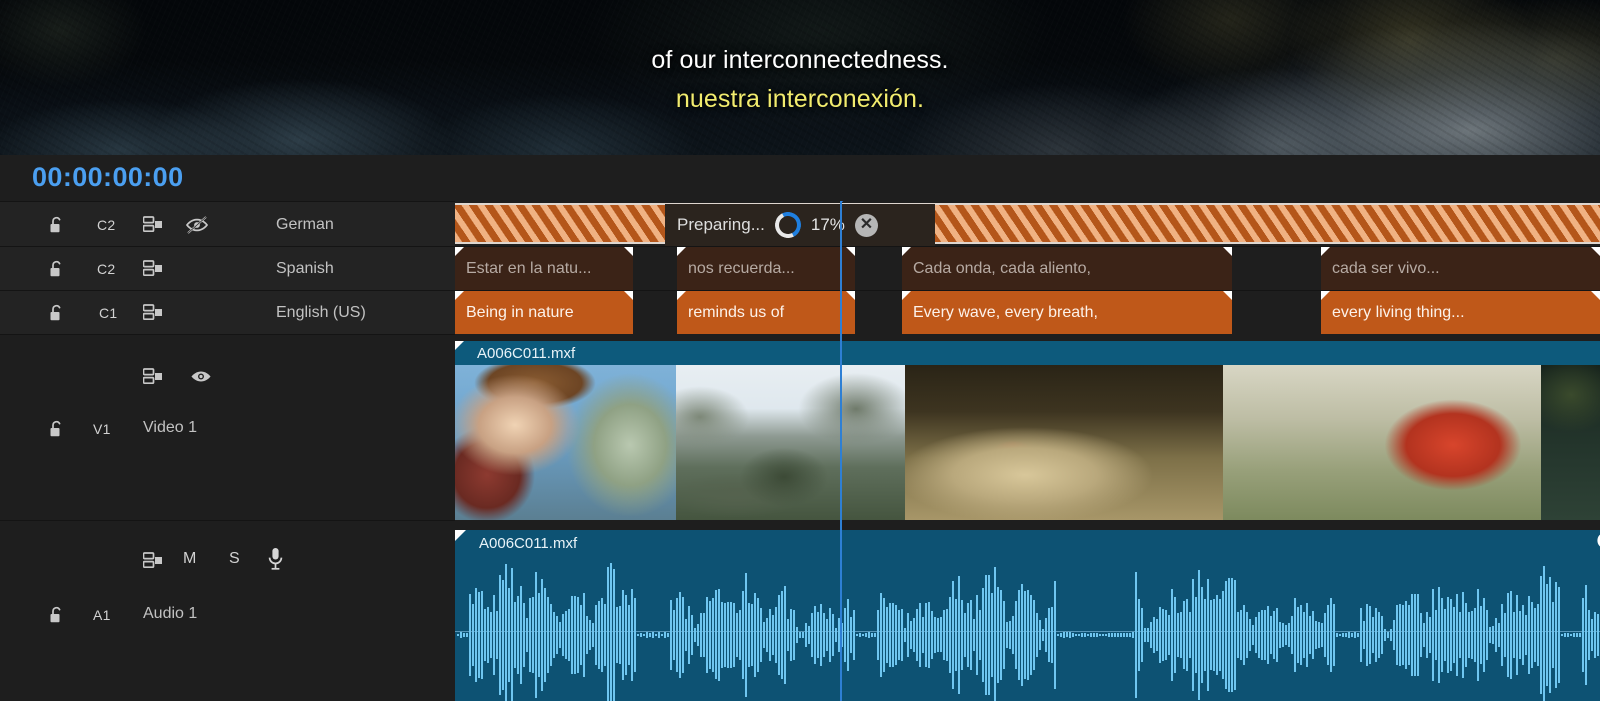 This screenshot has width=1600, height=701. Describe the element at coordinates (800, 178) in the screenshot. I see `timecode-bar: 00:00:00:00` at that location.